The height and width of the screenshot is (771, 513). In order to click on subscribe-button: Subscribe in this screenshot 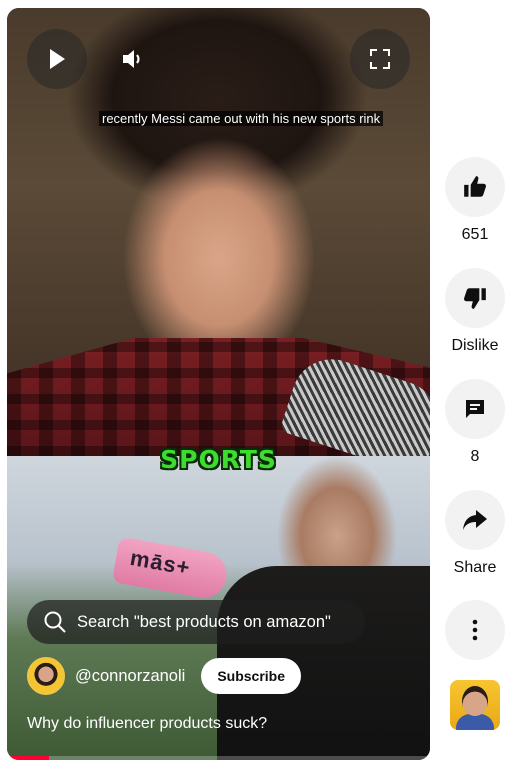, I will do `click(251, 676)`.